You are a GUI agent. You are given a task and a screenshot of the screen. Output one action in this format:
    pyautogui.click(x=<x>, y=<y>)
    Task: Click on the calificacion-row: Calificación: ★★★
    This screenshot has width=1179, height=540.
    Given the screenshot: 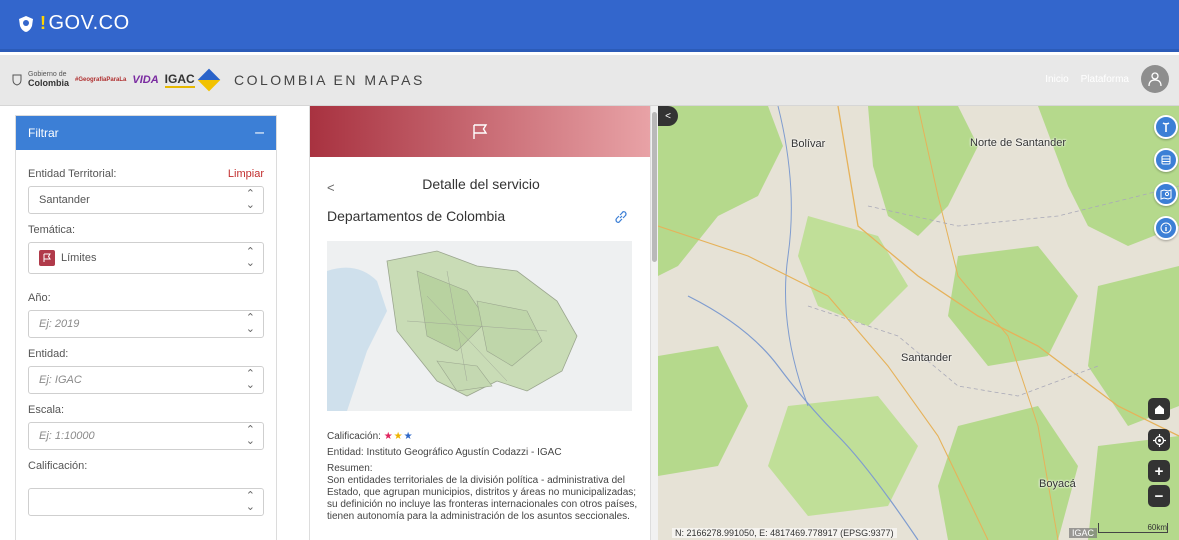 What is the action you would take?
    pyautogui.click(x=483, y=437)
    